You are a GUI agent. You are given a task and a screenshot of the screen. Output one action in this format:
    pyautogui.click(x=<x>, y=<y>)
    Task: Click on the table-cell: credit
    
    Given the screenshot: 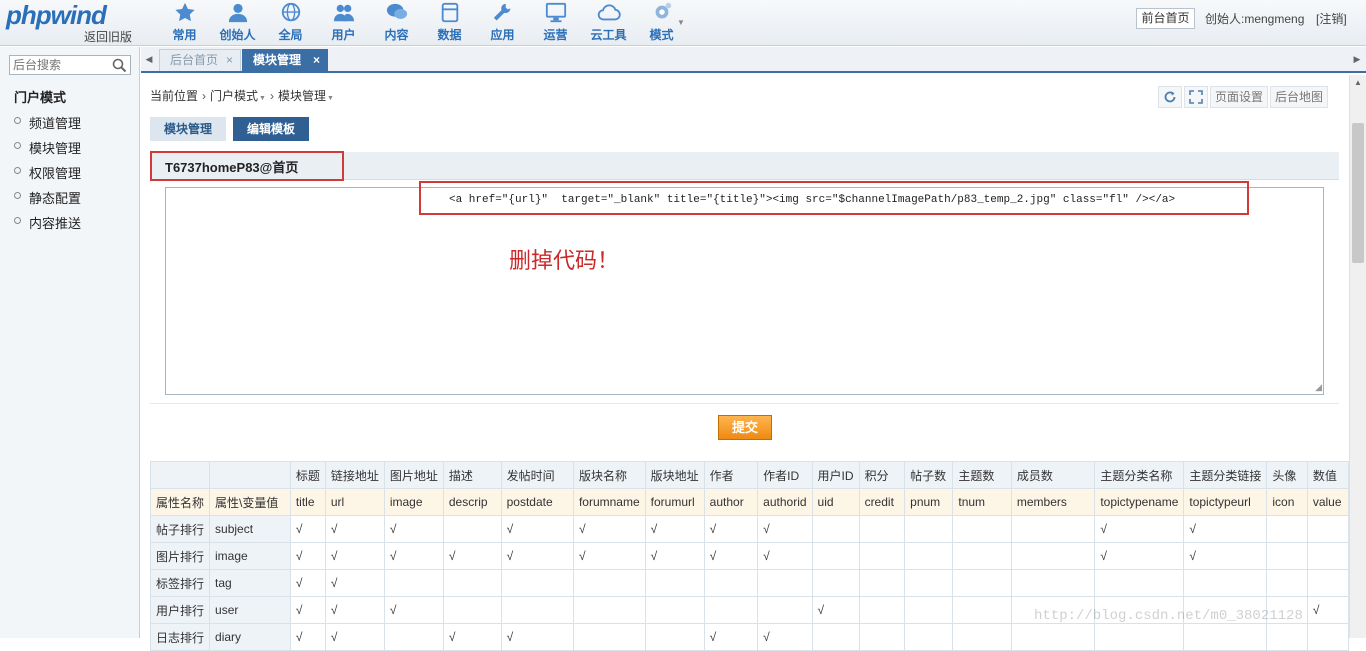 What is the action you would take?
    pyautogui.click(x=882, y=502)
    